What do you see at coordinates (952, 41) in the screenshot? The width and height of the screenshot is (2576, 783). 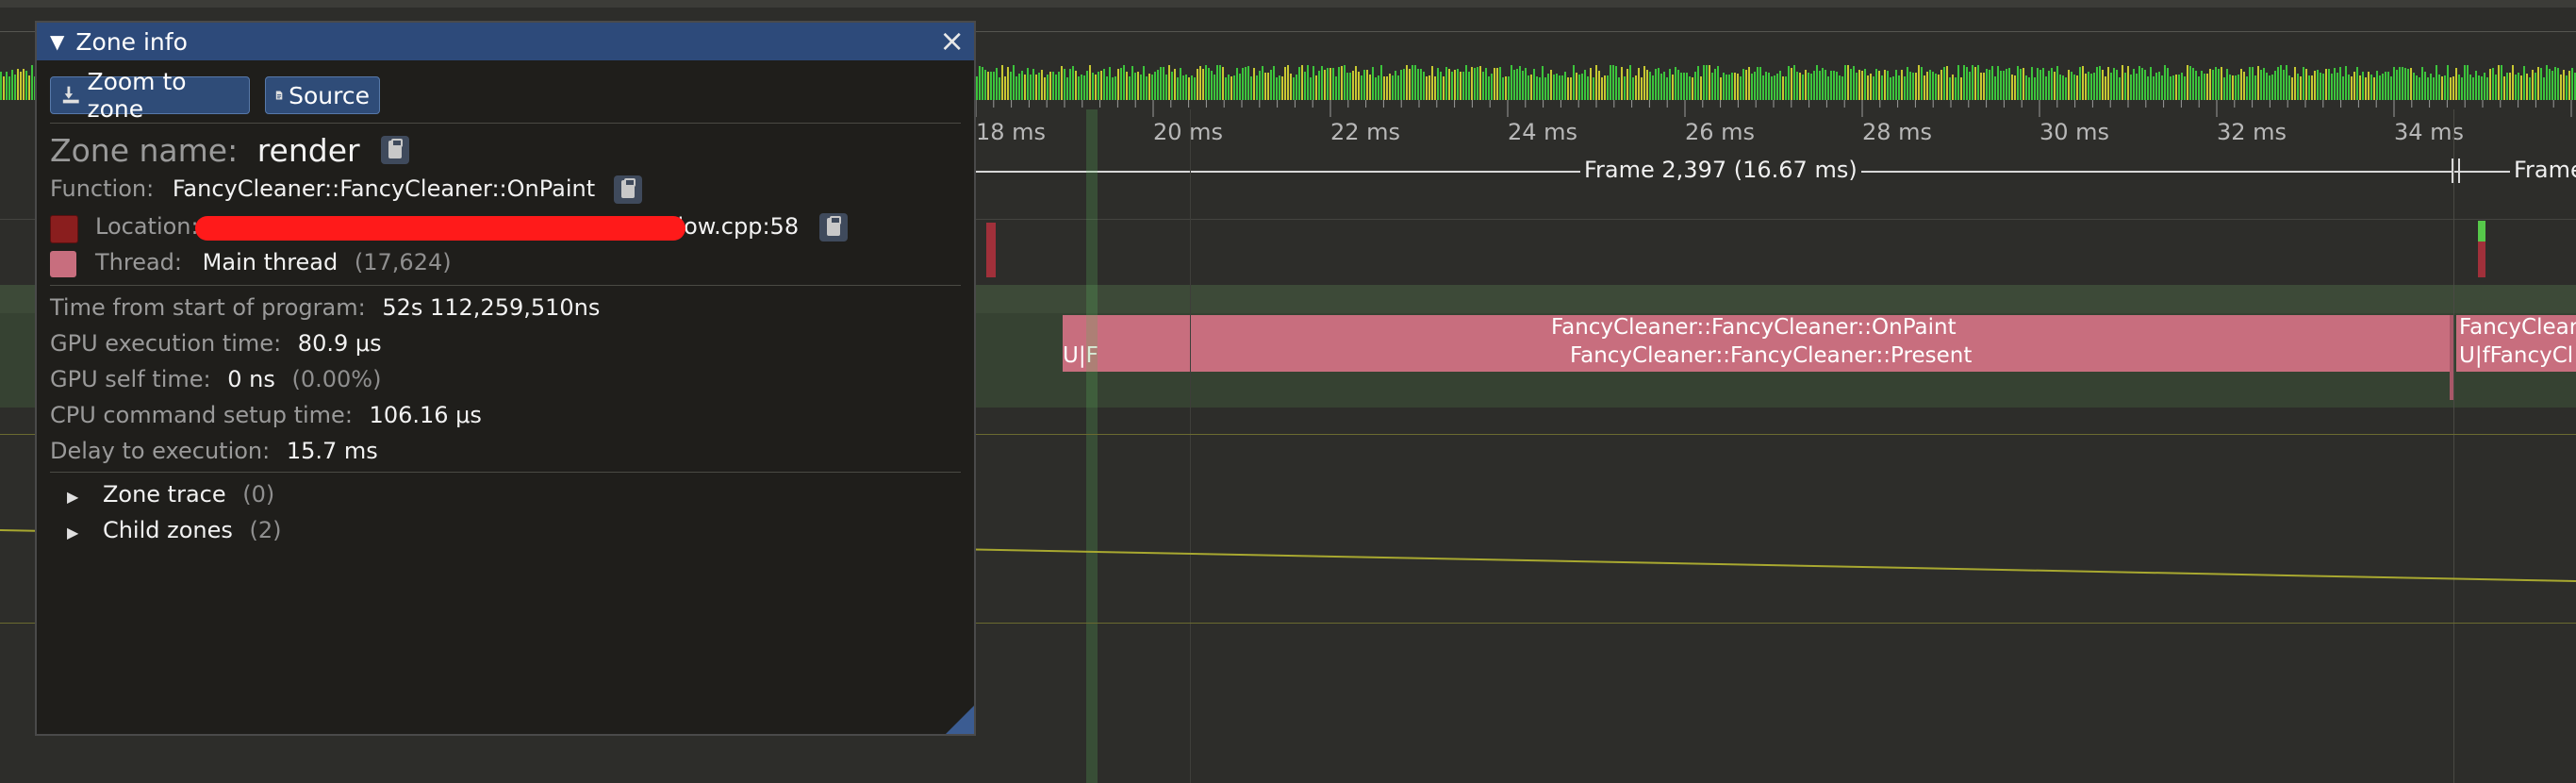 I see `close-icon: ×` at bounding box center [952, 41].